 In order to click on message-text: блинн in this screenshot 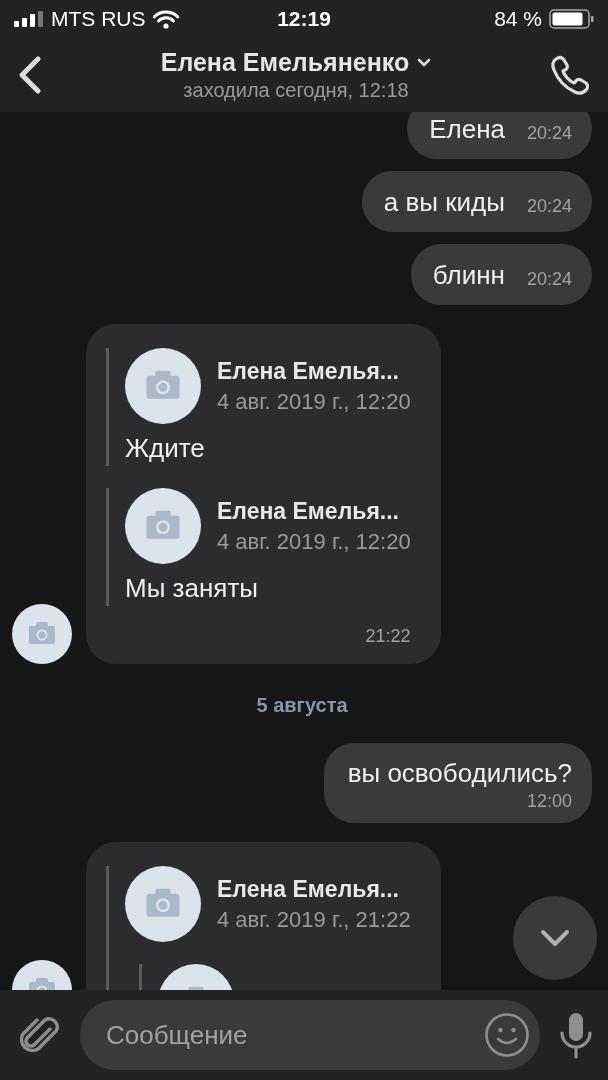, I will do `click(468, 275)`.